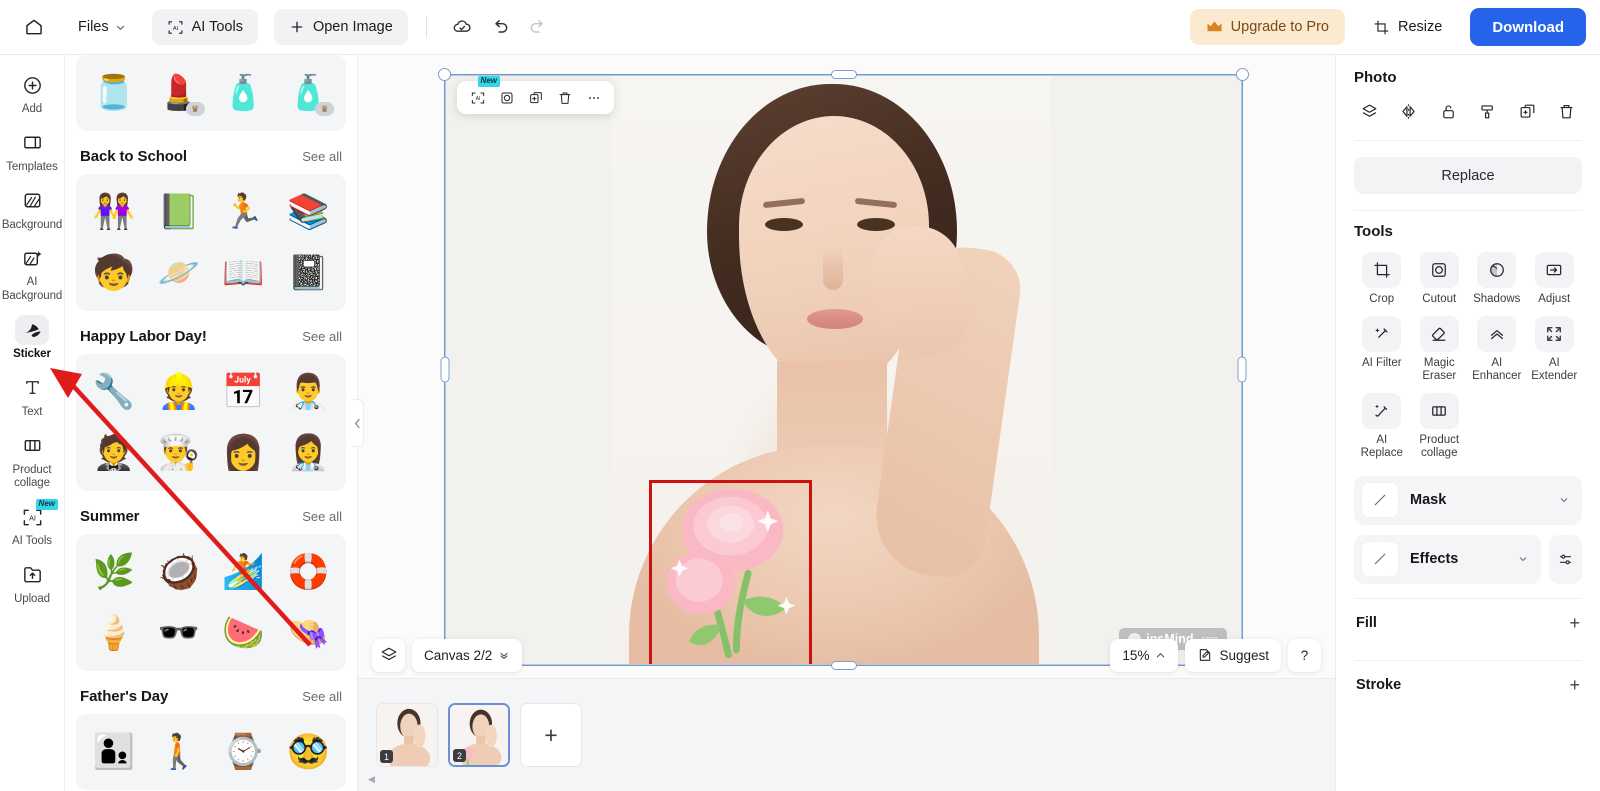 This screenshot has width=1600, height=791. Describe the element at coordinates (32, 583) in the screenshot. I see `rail-item-upload: Upload` at that location.